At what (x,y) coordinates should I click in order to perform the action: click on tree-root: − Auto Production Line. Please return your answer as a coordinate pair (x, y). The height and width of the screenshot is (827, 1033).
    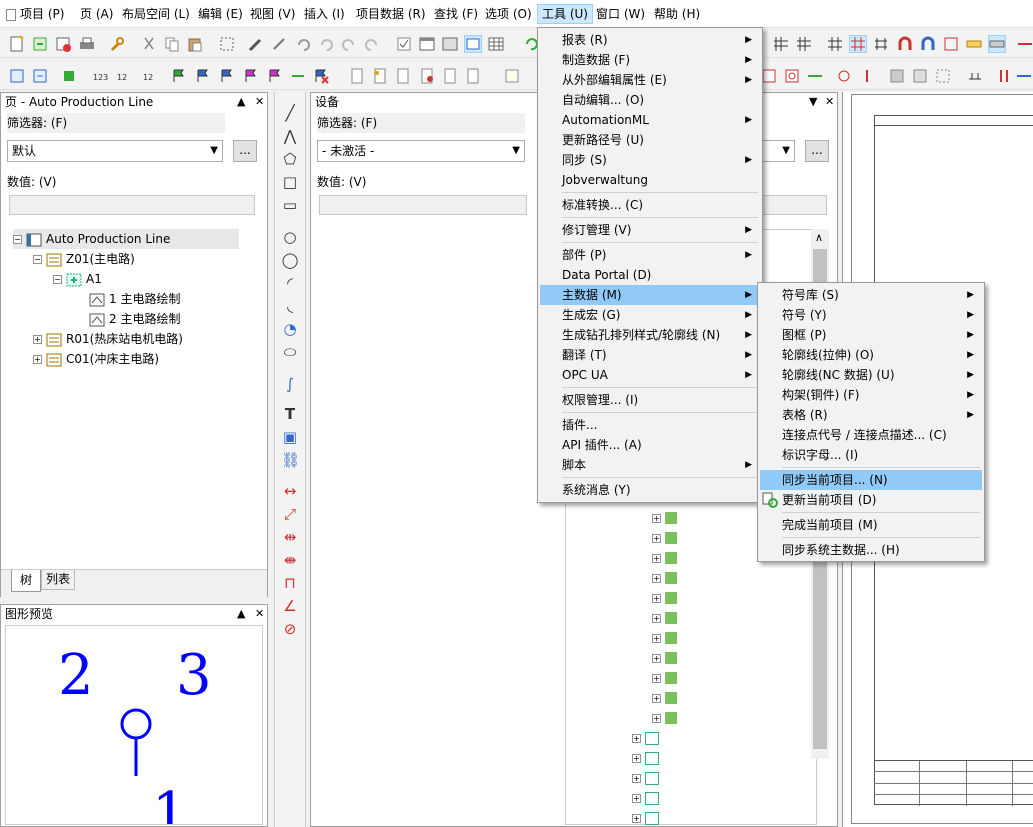
    Looking at the image, I should click on (126, 239).